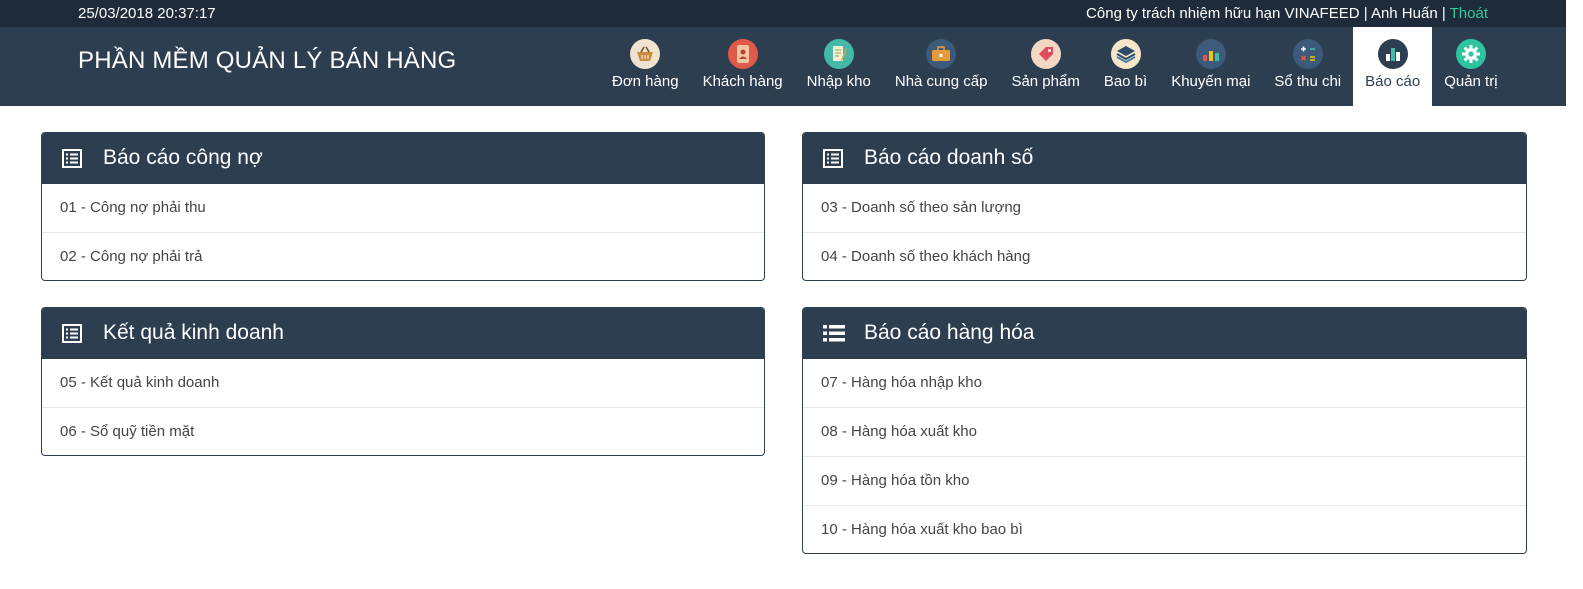 Image resolution: width=1583 pixels, height=589 pixels. I want to click on nav-item-admin: Quản trị, so click(1470, 66).